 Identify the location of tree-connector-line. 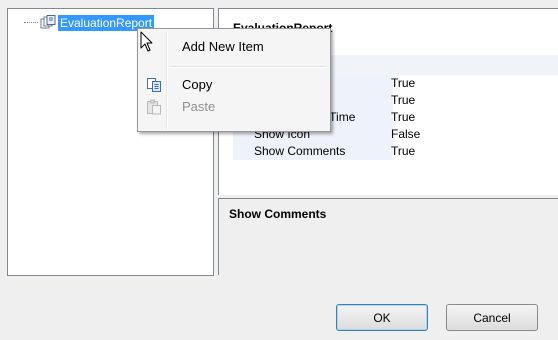
(31, 22).